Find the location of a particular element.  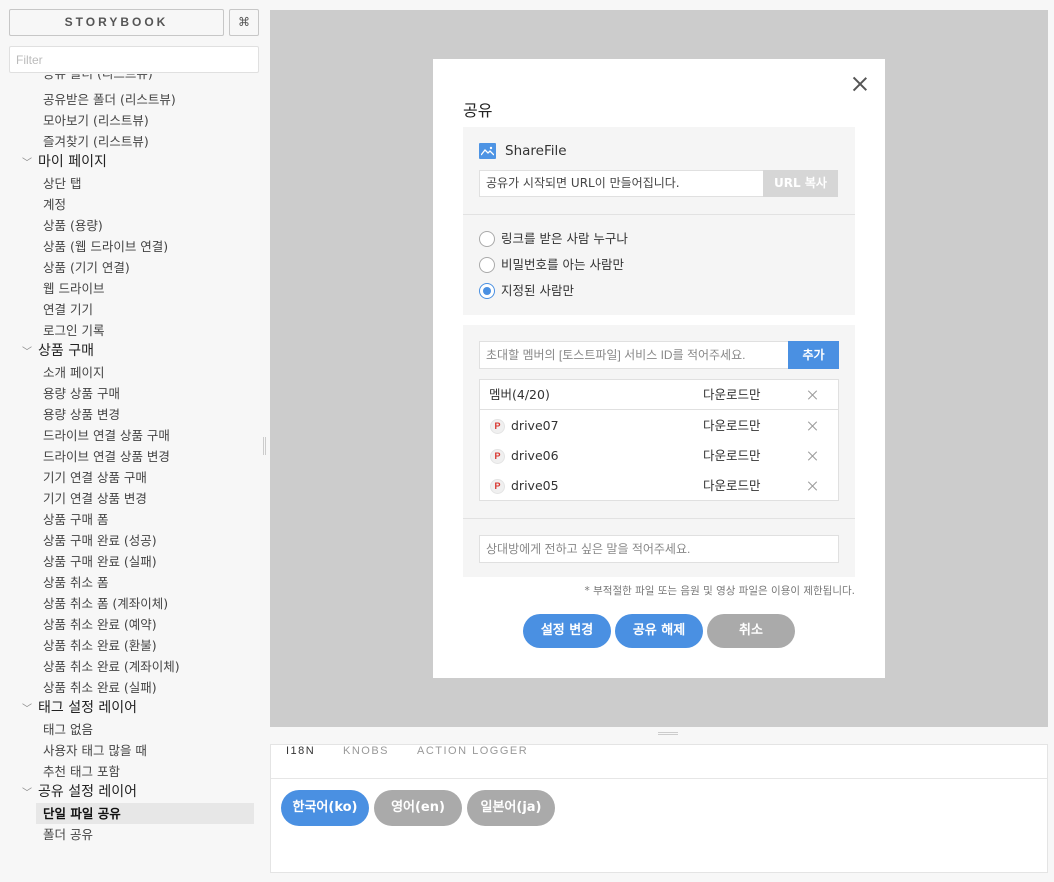

story-label: 즐겨찾기 (리스트뷰) is located at coordinates (96, 141).